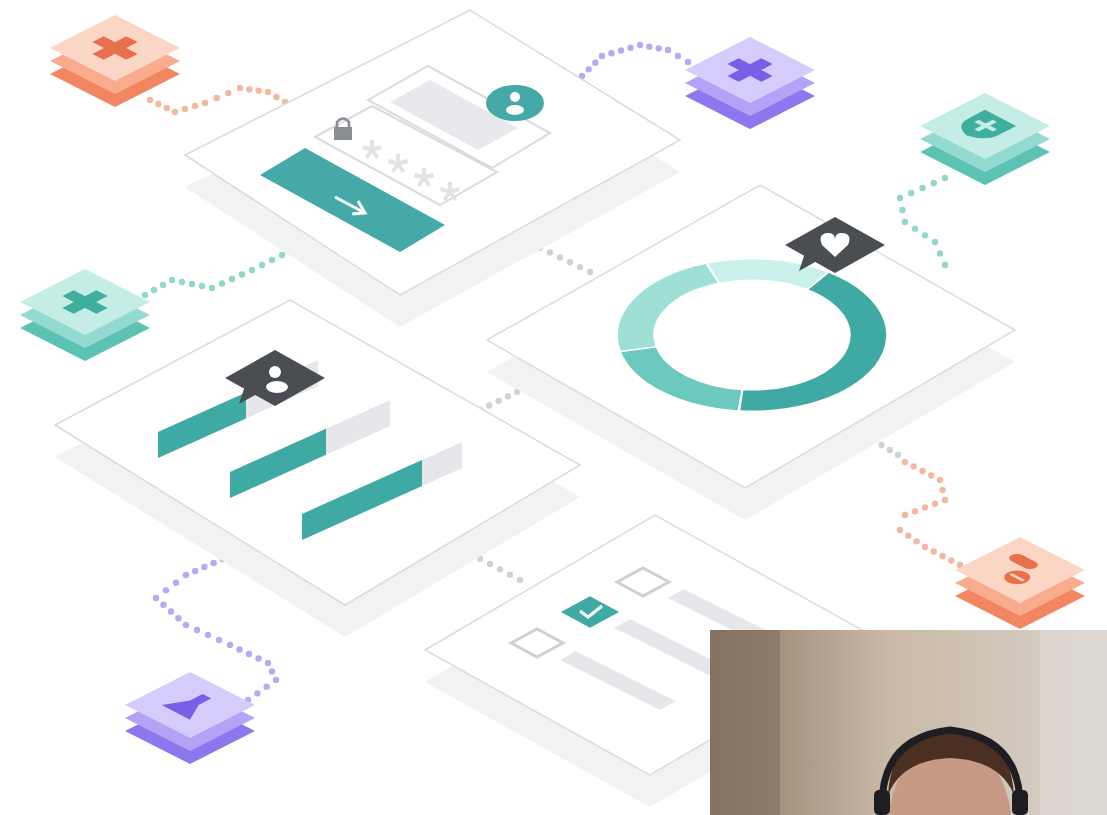 Image resolution: width=1107 pixels, height=815 pixels. What do you see at coordinates (985, 139) in the screenshot?
I see `shield-stack-icon` at bounding box center [985, 139].